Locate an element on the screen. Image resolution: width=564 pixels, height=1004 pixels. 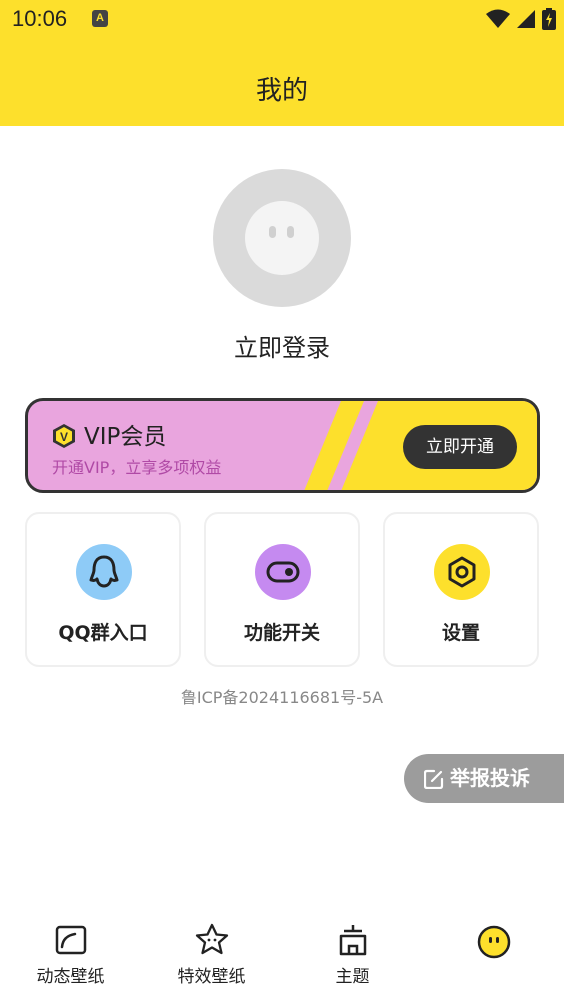
tab-label: 特效壁纸 is located at coordinates (211, 977).